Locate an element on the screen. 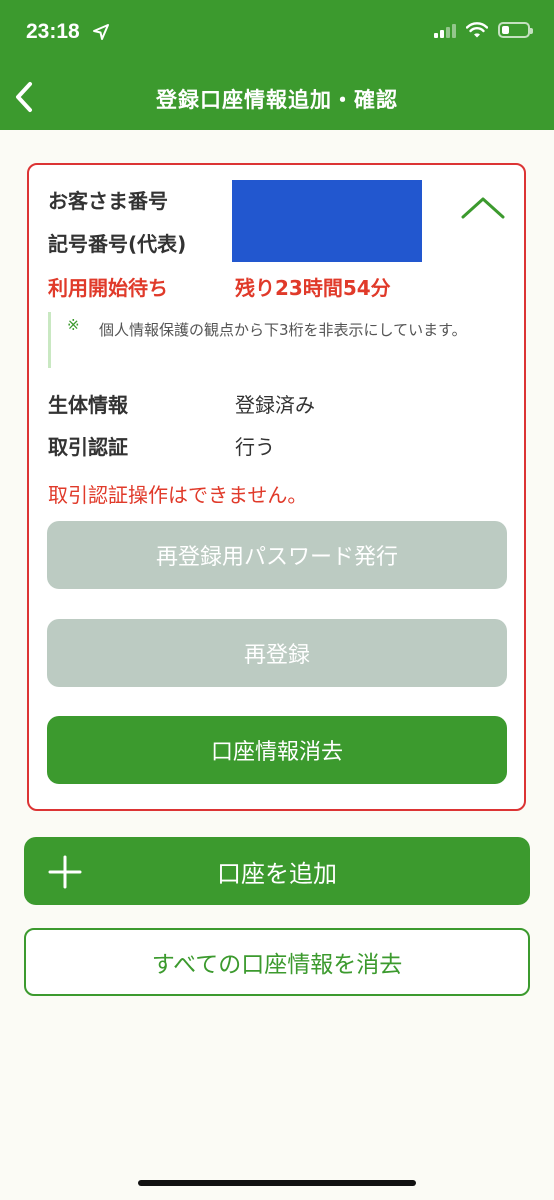  account-number-label: 記号番号(代表) is located at coordinates (117, 244).